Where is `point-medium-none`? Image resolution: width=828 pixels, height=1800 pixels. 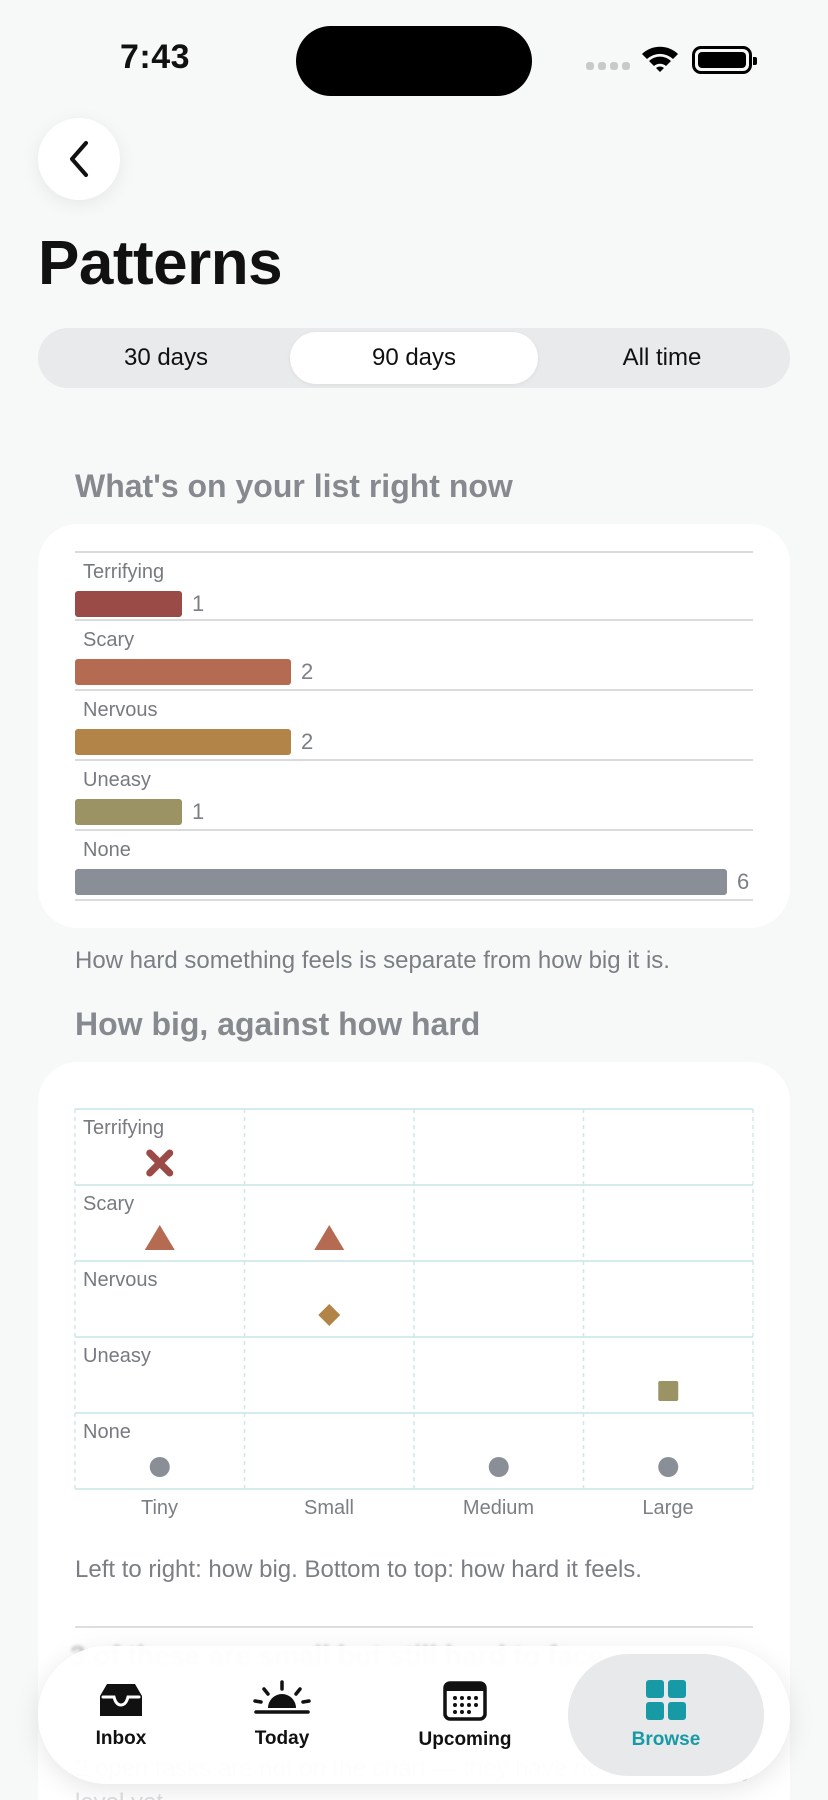 point-medium-none is located at coordinates (498, 1467).